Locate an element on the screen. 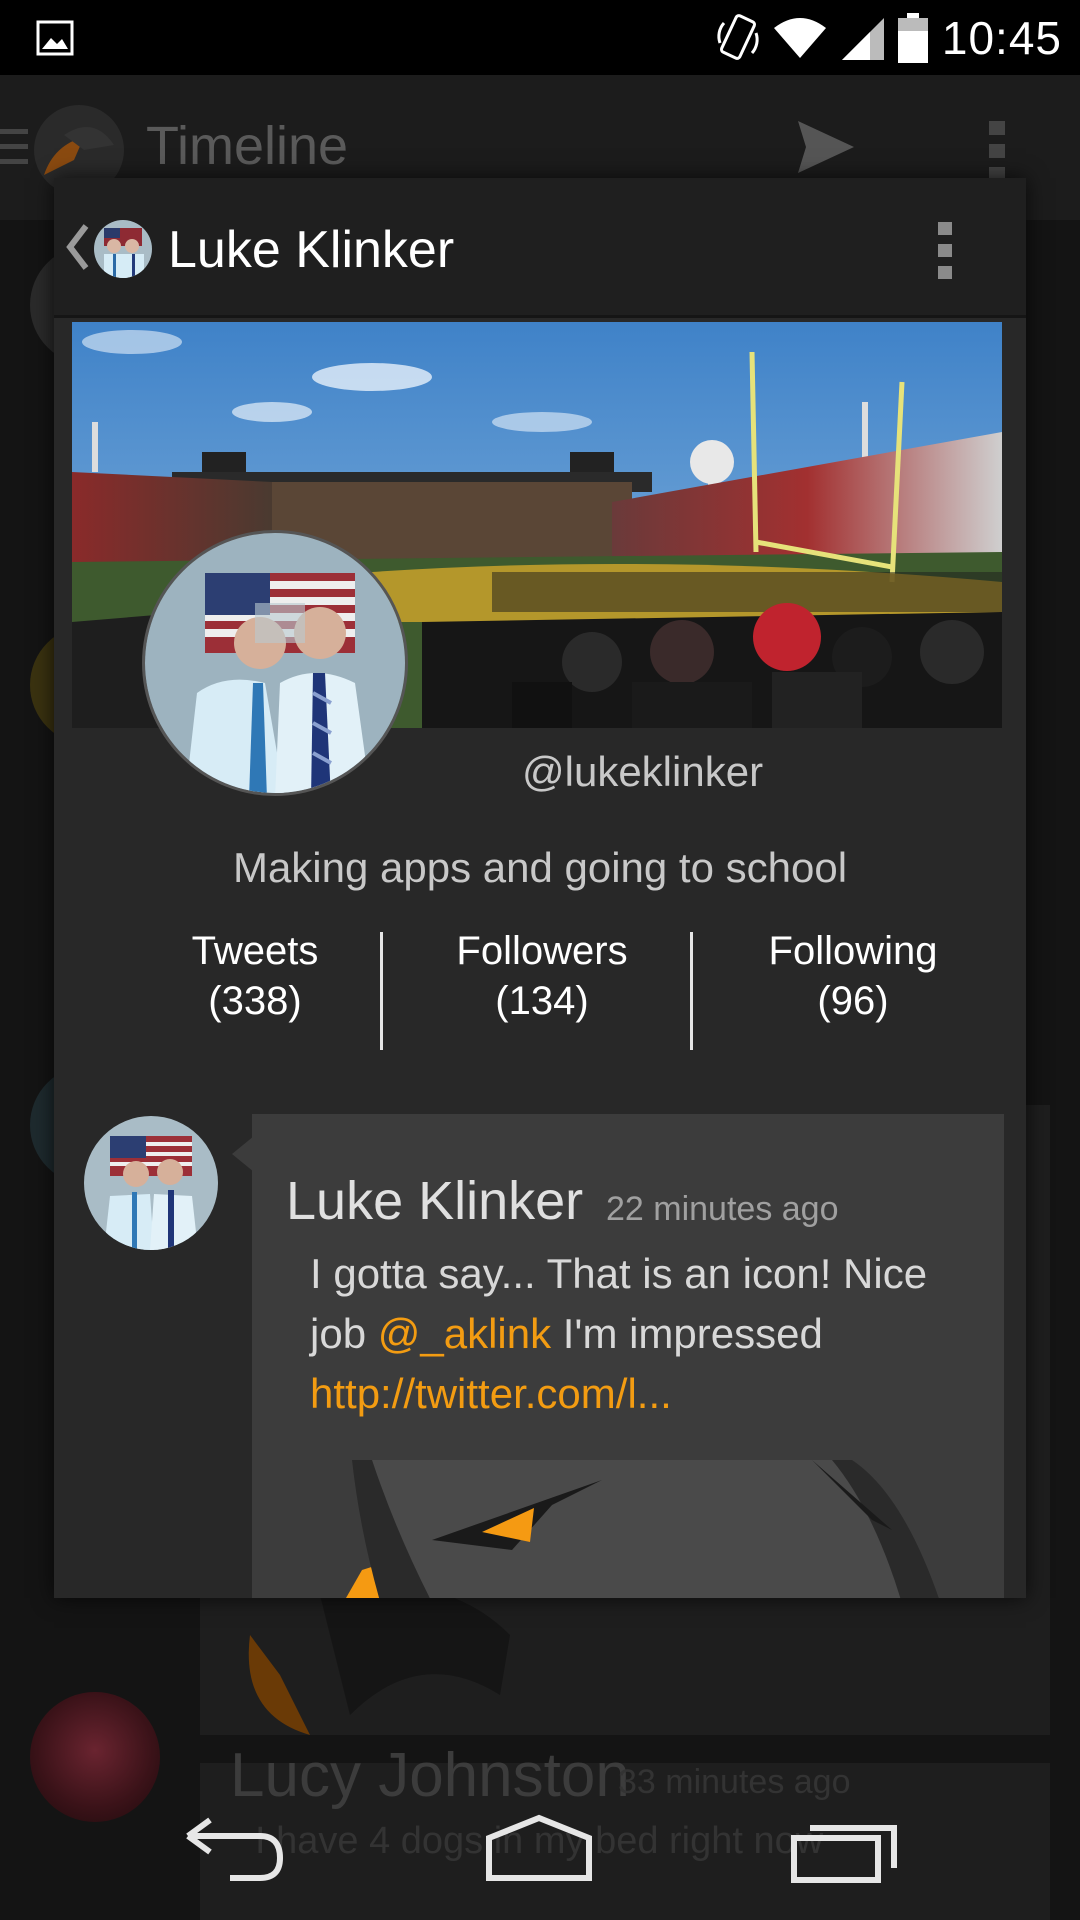  stat-count: (96) is located at coordinates (853, 1001).